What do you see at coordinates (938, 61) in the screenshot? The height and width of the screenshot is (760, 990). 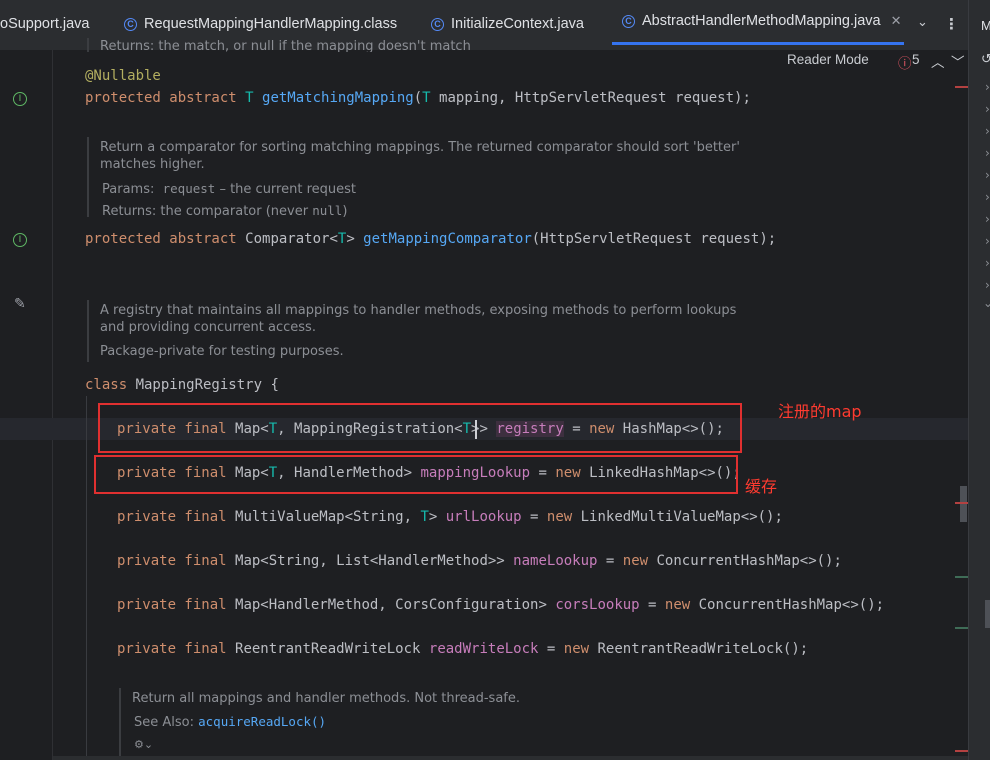 I see `previous-problem-icon: ︿` at bounding box center [938, 61].